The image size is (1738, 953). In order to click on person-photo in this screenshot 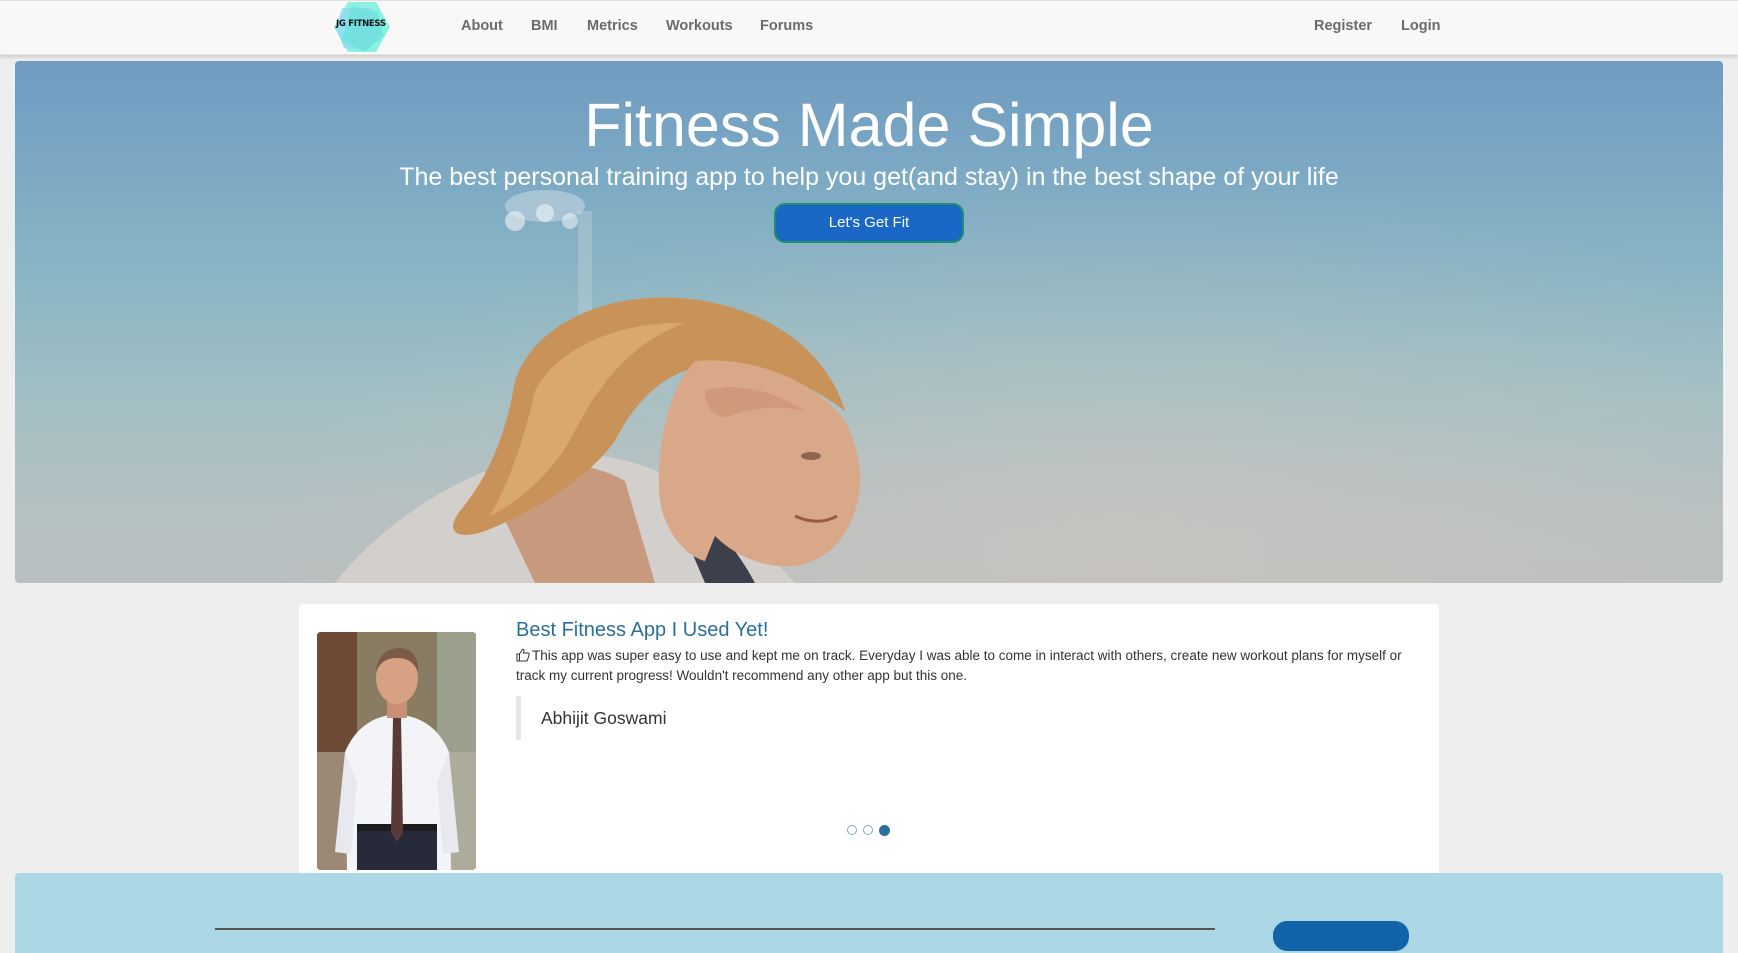, I will do `click(396, 751)`.